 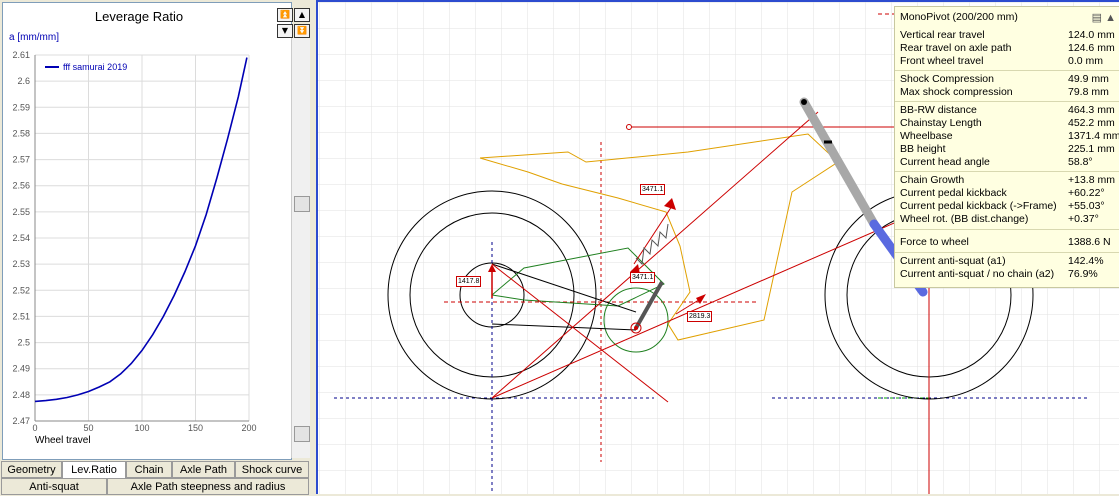 What do you see at coordinates (1007, 110) in the screenshot?
I see `info-row: BB-RW distance 464.3 mm` at bounding box center [1007, 110].